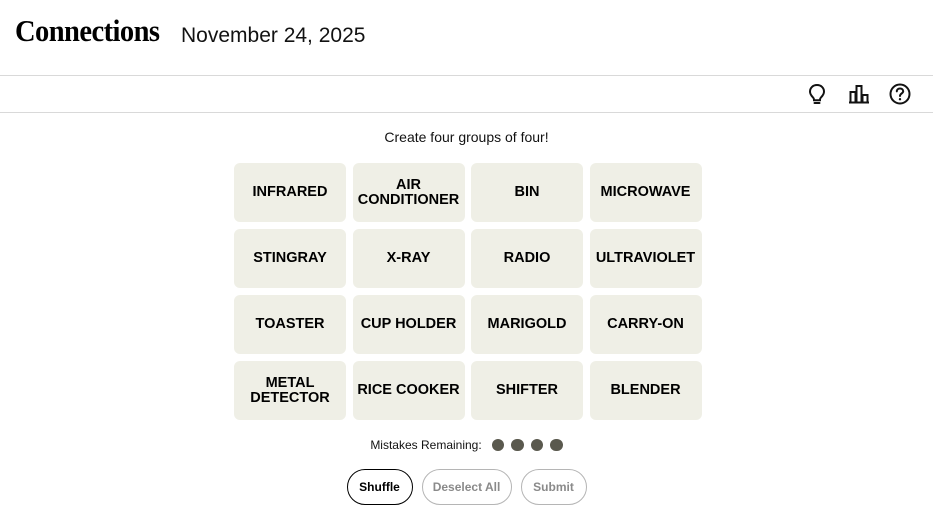 This screenshot has width=933, height=522. I want to click on word-tile: CUP HOLDER, so click(408, 324).